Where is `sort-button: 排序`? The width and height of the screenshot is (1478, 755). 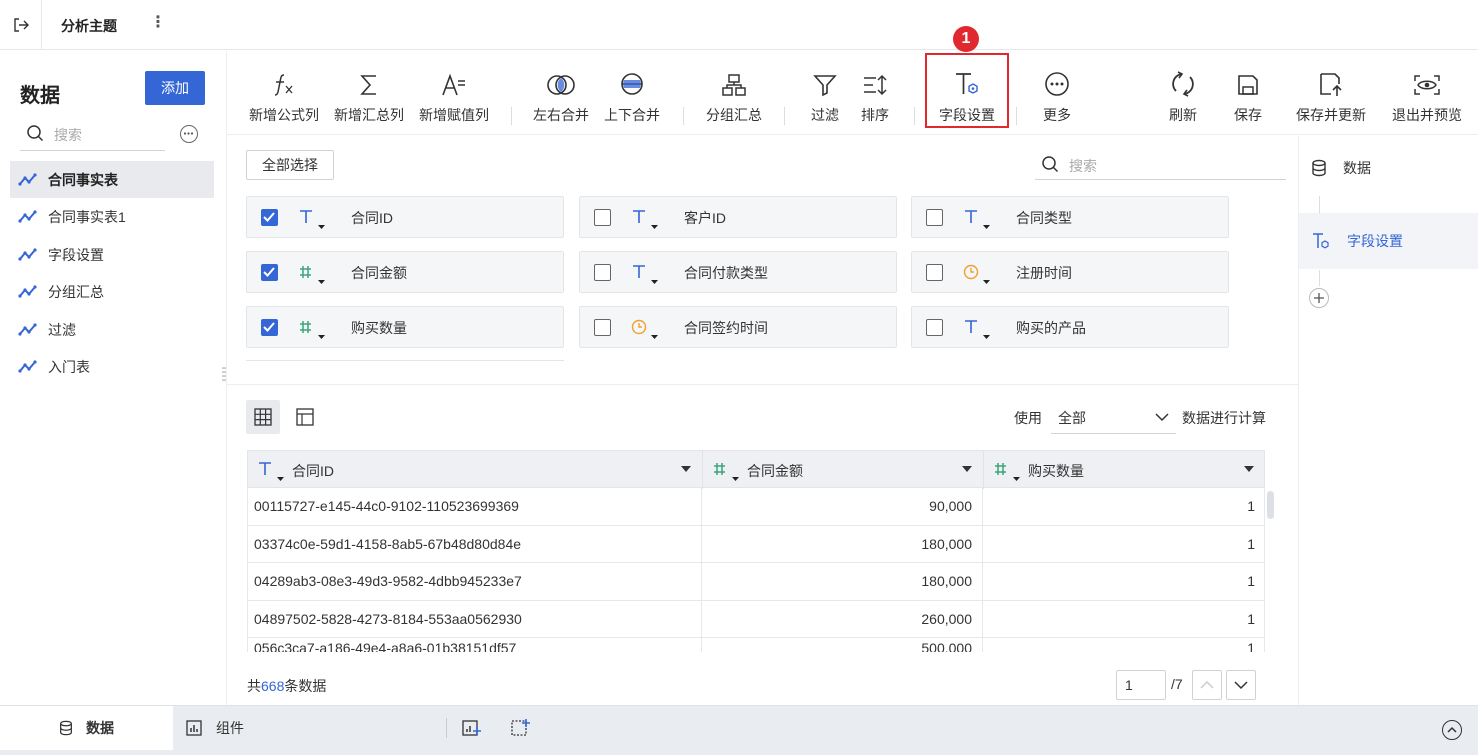
sort-button: 排序 is located at coordinates (875, 93).